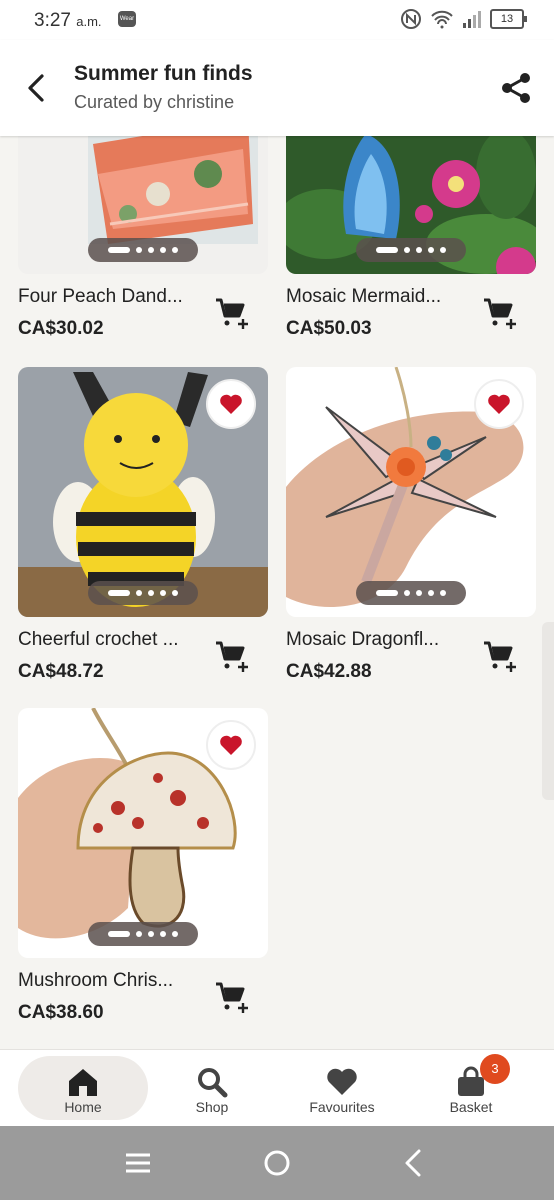  What do you see at coordinates (548, 711) in the screenshot?
I see `scrollbar-handle` at bounding box center [548, 711].